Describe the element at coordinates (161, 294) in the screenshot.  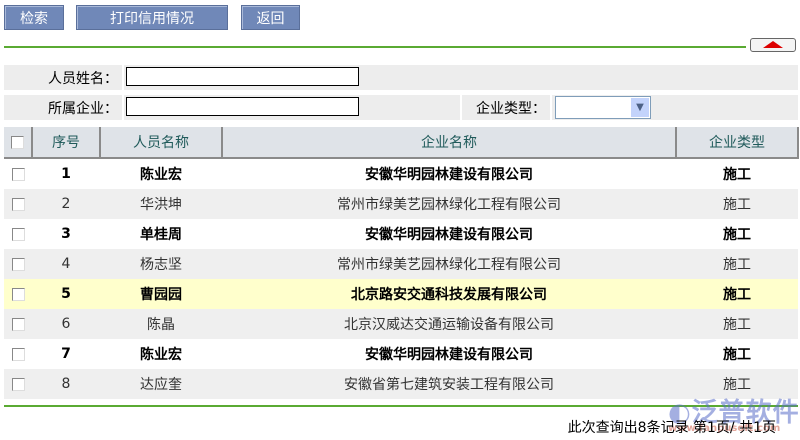
I see `cell-name: 曹园园` at that location.